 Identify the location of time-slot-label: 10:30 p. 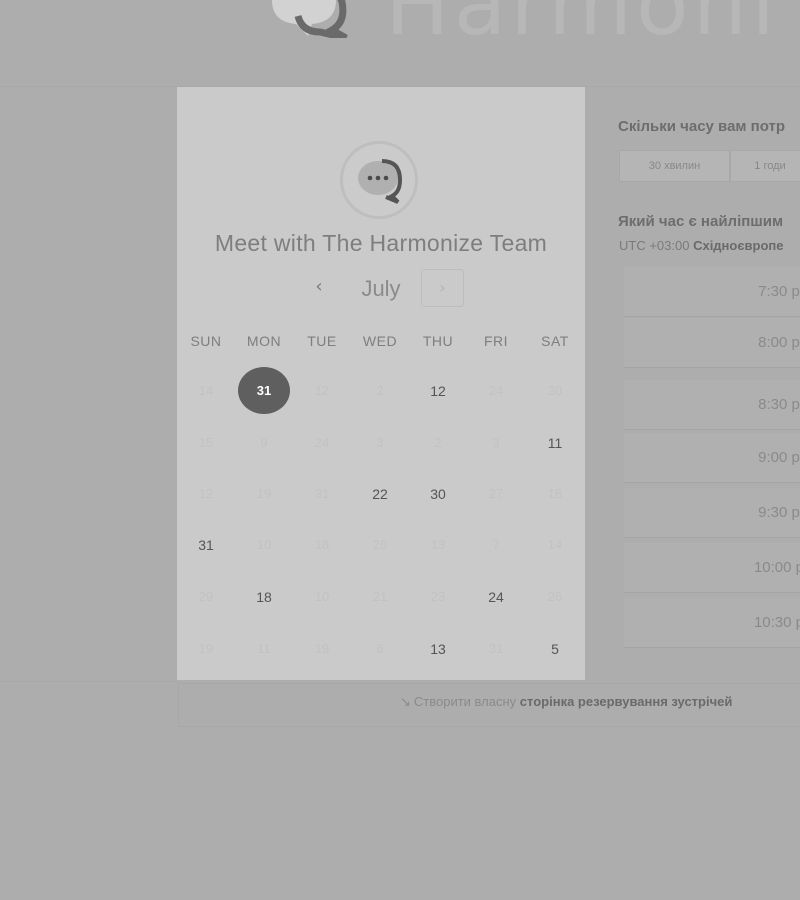
(776, 622).